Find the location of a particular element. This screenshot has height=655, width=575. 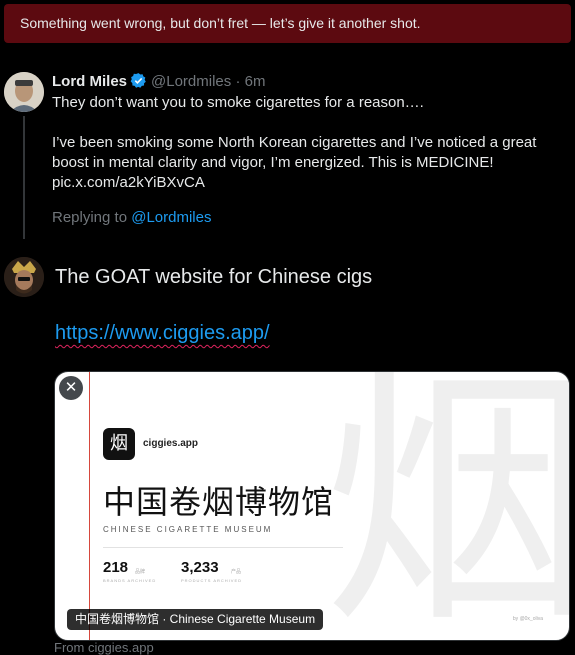

post-timestamp: 6m is located at coordinates (255, 81).